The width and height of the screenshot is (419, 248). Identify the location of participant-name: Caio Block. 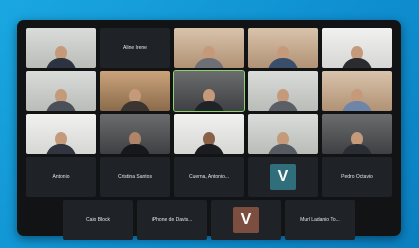
(98, 220).